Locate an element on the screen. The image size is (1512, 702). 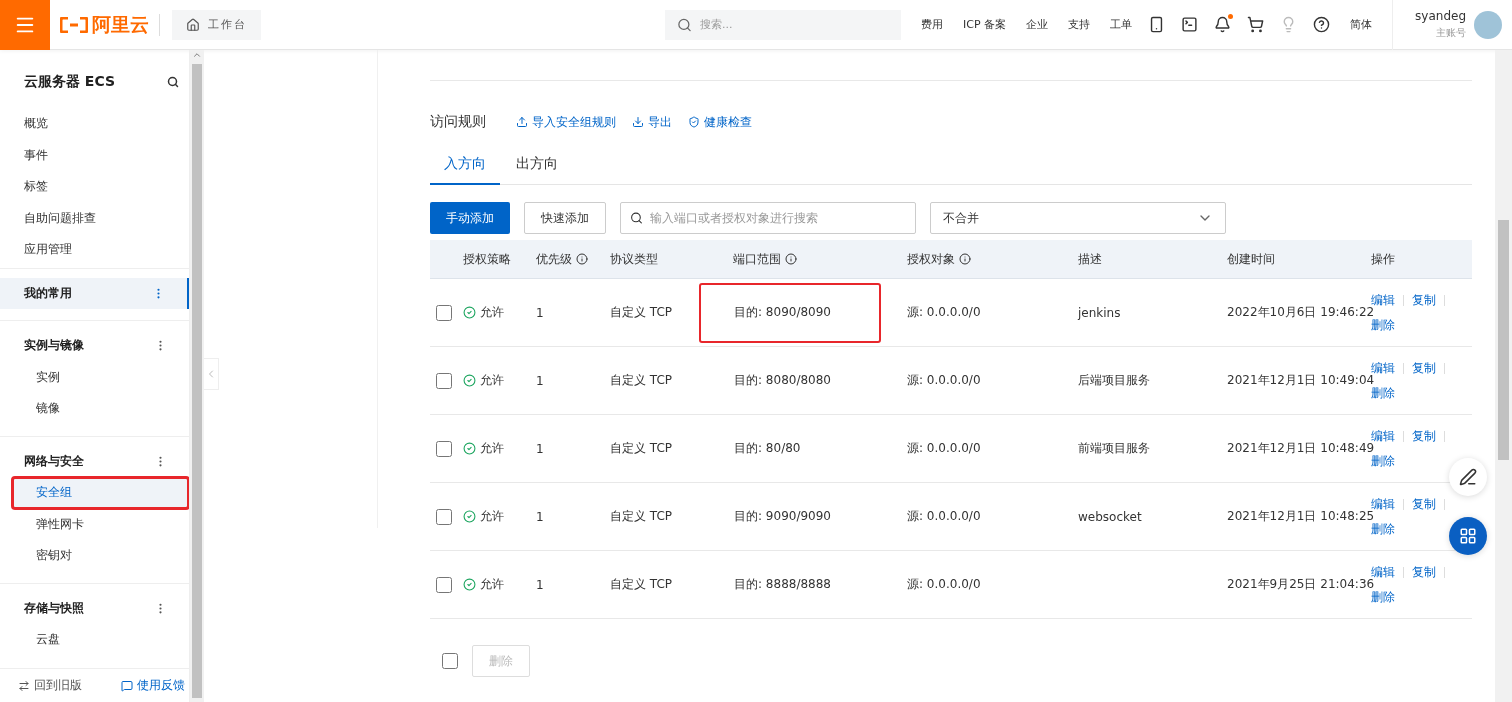
toolbar-link: 导出 is located at coordinates (652, 122).